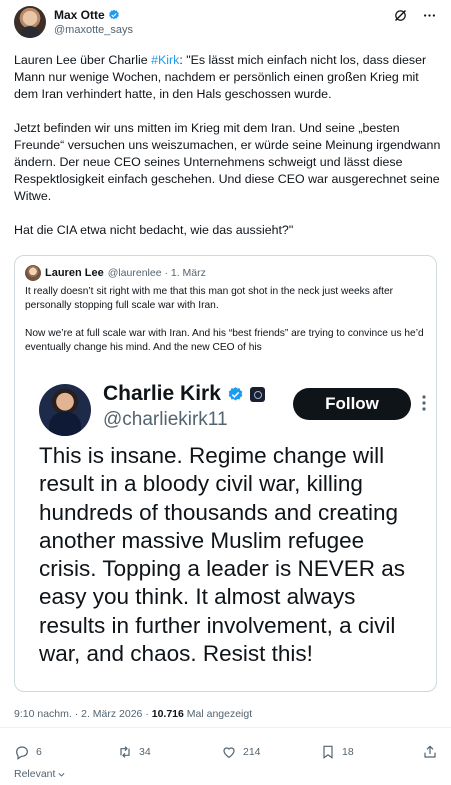 This screenshot has width=451, height=785. What do you see at coordinates (167, 714) in the screenshot?
I see `view-count: 10.716` at bounding box center [167, 714].